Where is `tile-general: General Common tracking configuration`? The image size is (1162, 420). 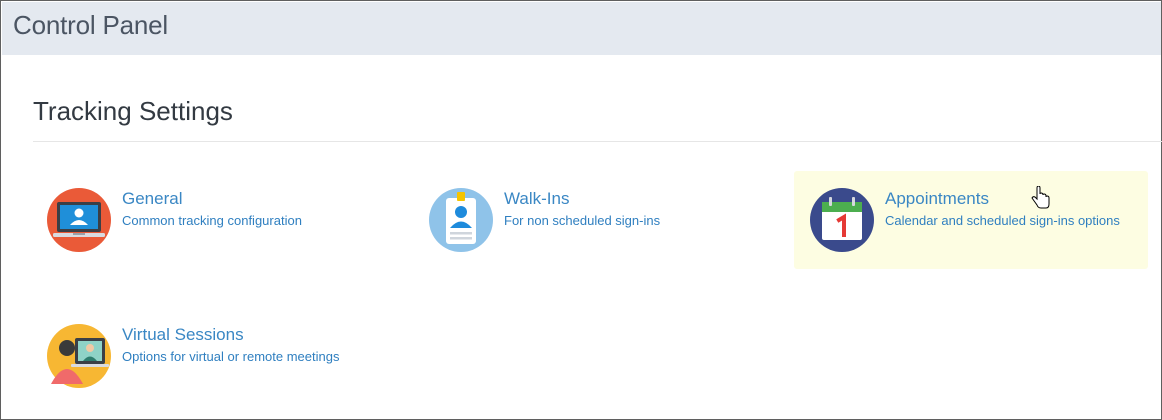
tile-general: General Common tracking configuration is located at coordinates (211, 220).